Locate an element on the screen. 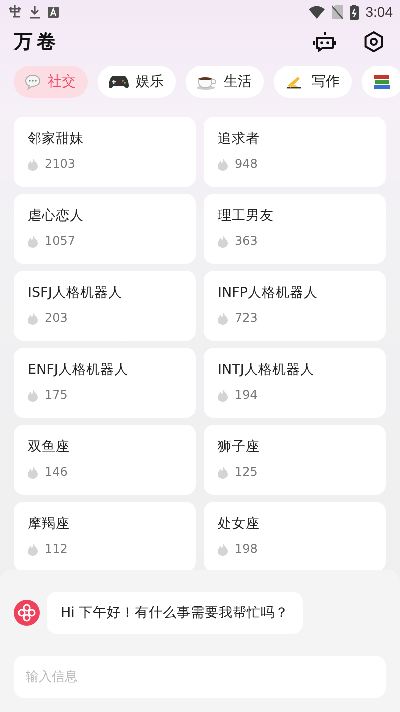 The height and width of the screenshot is (712, 400). popularity-count: 1057 is located at coordinates (60, 241).